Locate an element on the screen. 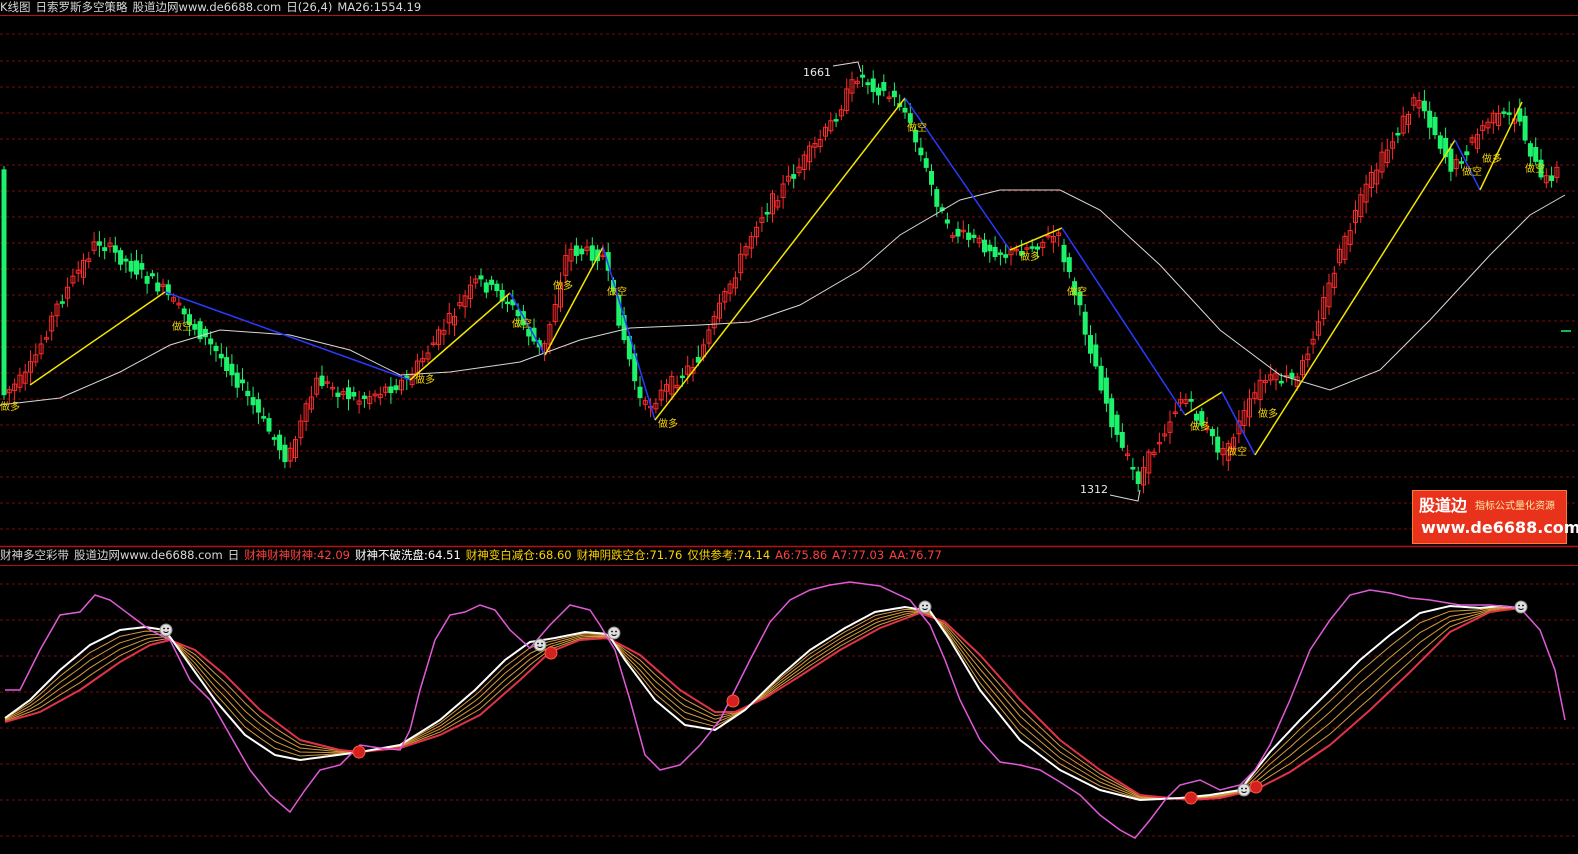 This screenshot has height=854, width=1578. indicator-value: A6:75.86 is located at coordinates (801, 555).